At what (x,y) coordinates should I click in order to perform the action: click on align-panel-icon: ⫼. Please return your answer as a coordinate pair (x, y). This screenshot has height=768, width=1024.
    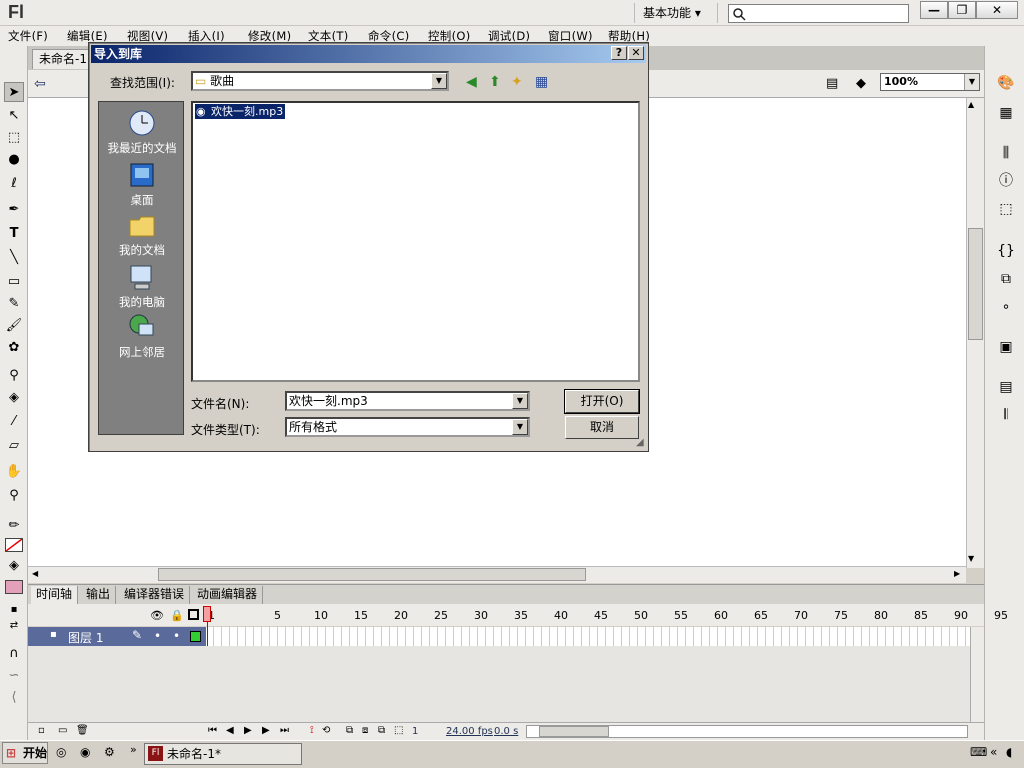
    Looking at the image, I should click on (1006, 153).